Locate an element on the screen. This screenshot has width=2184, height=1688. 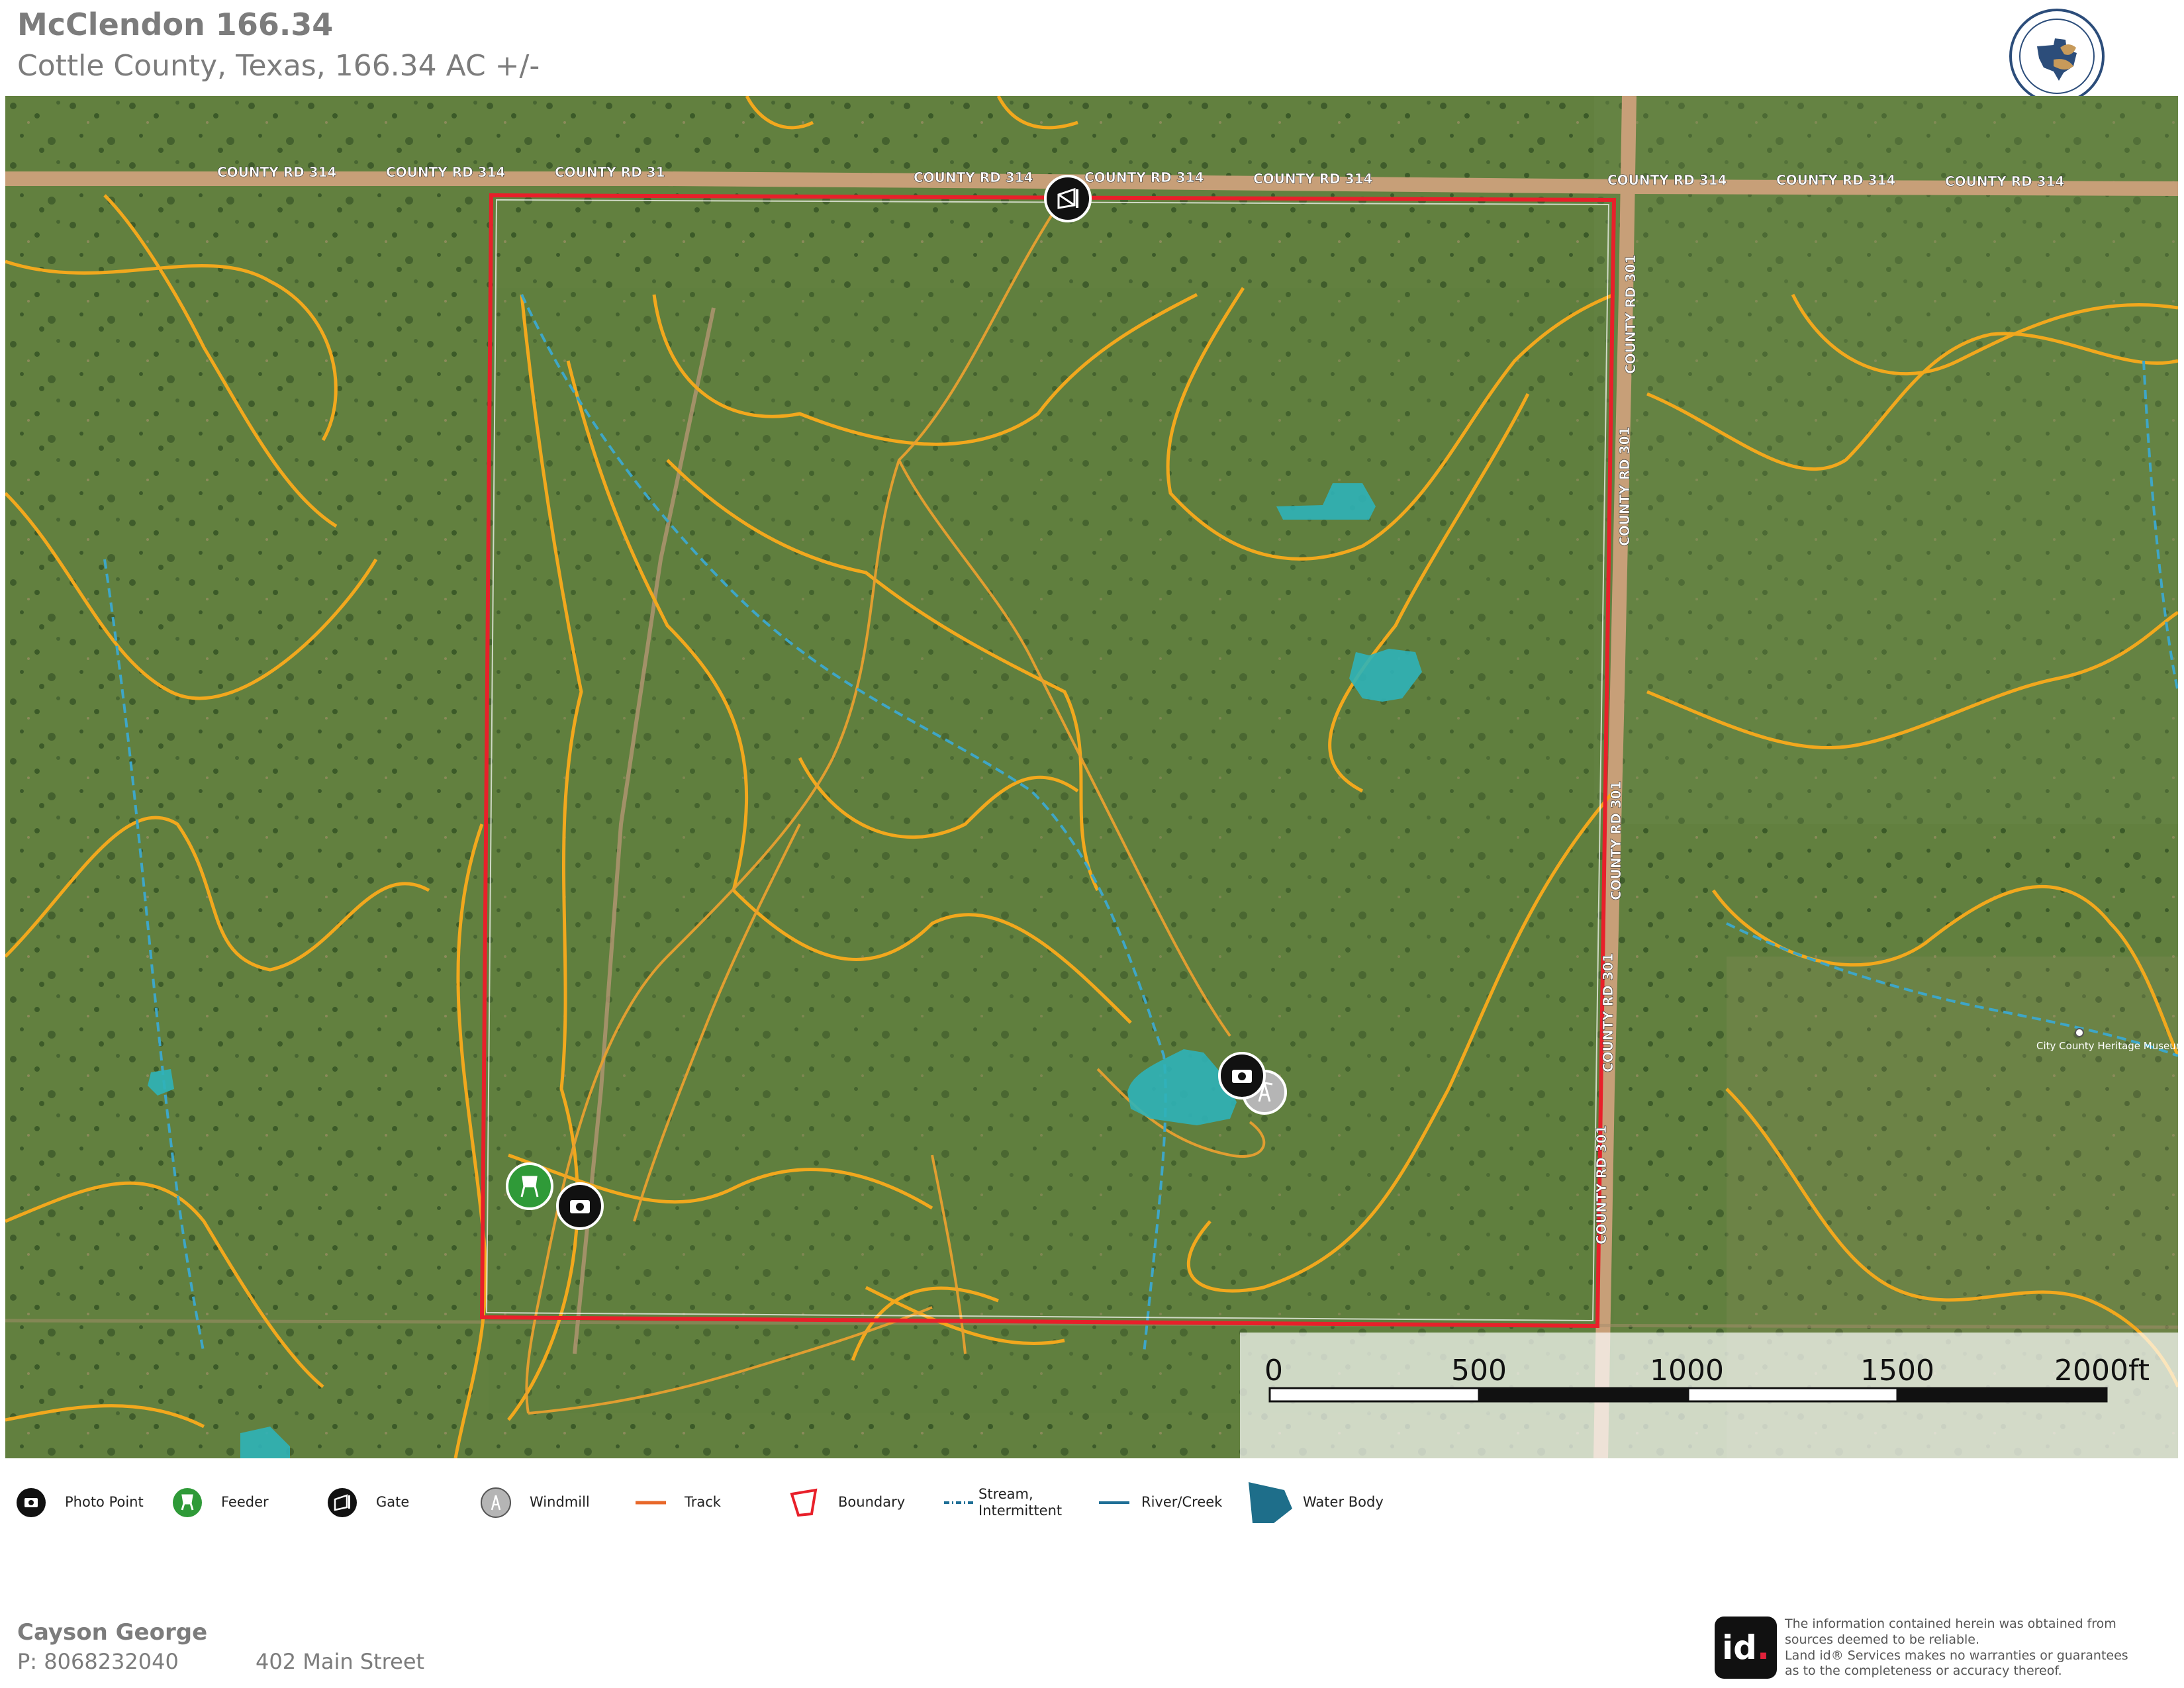
legend-label: River/Creek is located at coordinates (1182, 1502).